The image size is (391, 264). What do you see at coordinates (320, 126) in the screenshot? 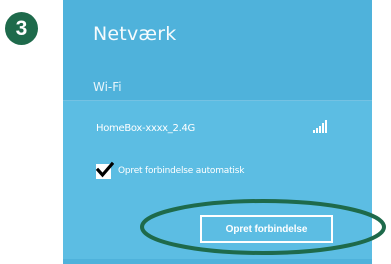
I see `wifi-signal-icon` at bounding box center [320, 126].